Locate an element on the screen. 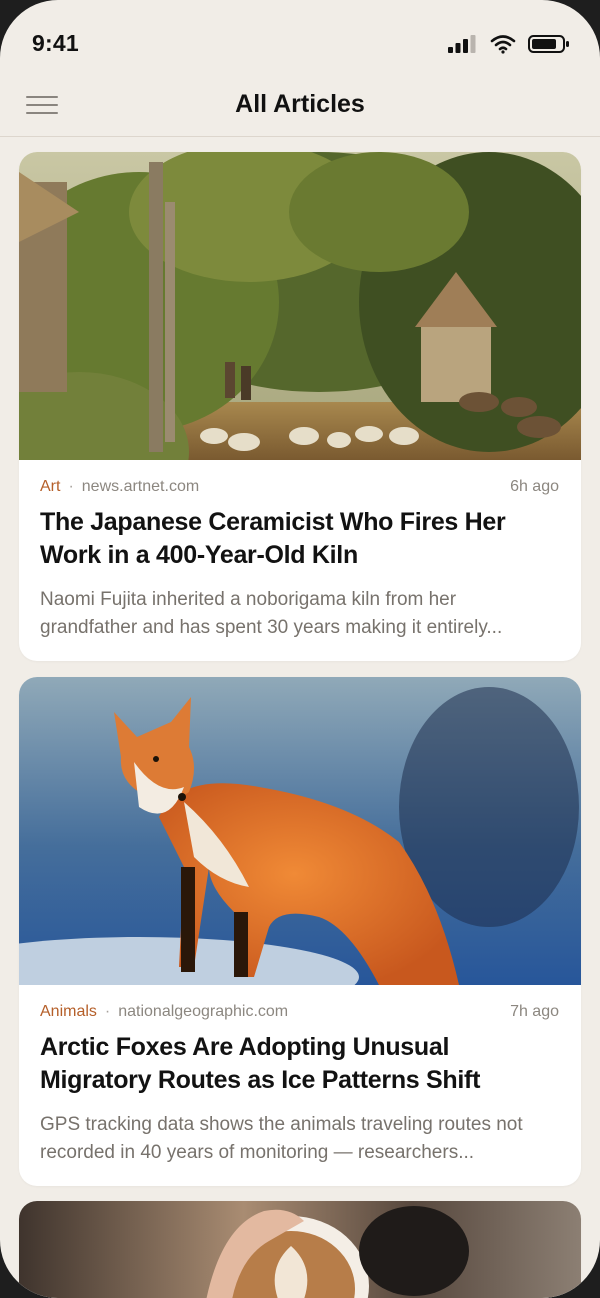  status-icons is located at coordinates (509, 44).